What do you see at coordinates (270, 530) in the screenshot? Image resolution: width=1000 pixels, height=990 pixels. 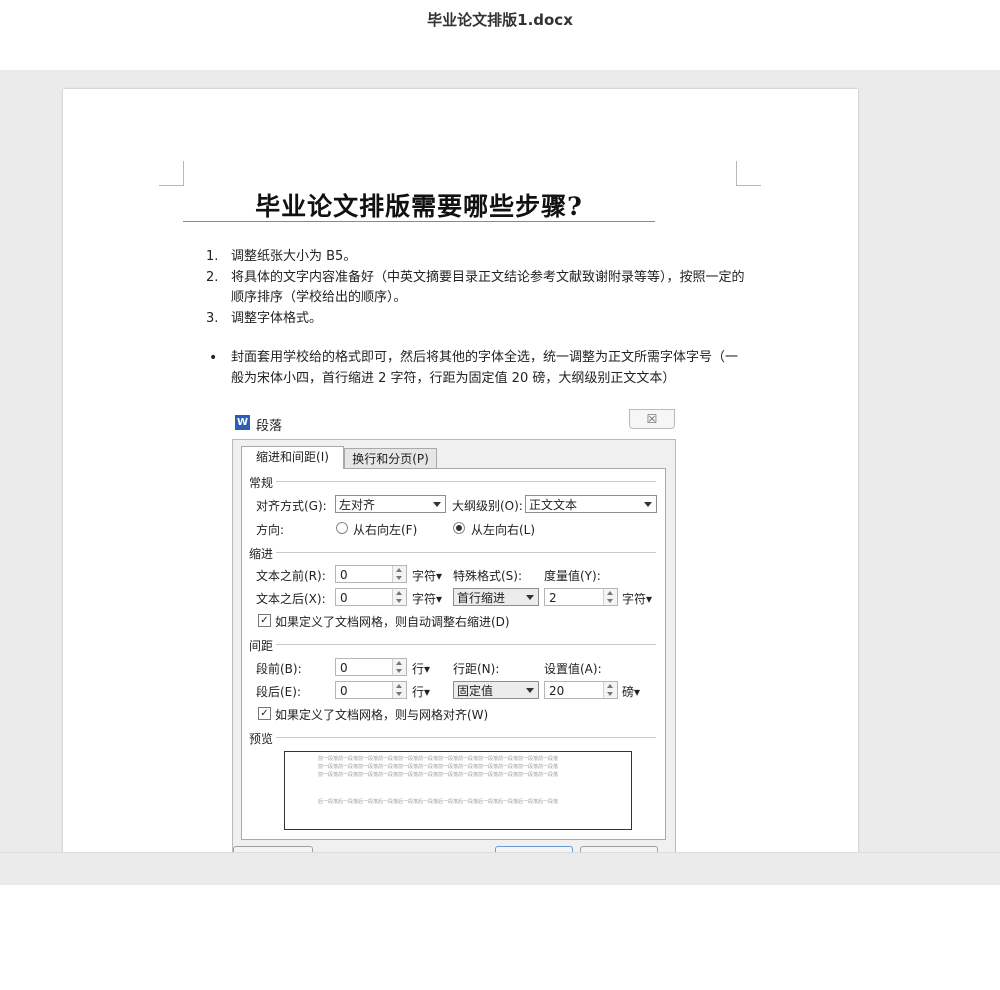 I see `direction-label: 方向:` at bounding box center [270, 530].